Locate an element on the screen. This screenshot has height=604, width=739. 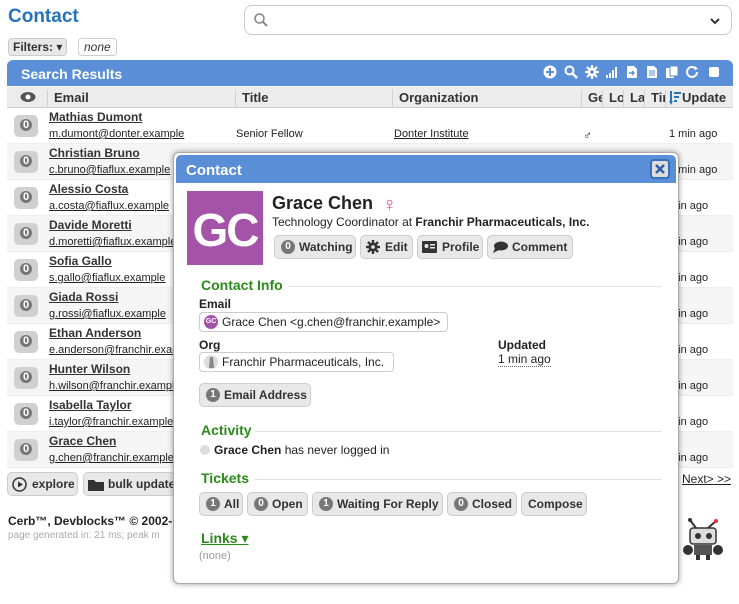
column-timezone: Tim is located at coordinates (655, 99).